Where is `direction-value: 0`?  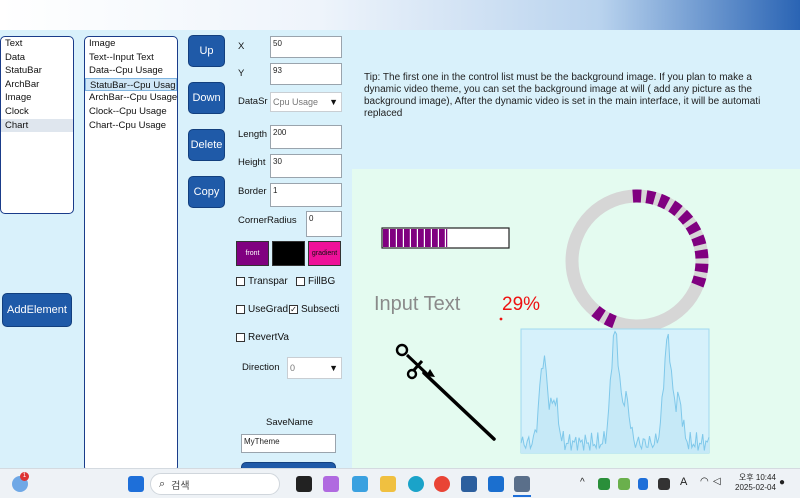 direction-value: 0 is located at coordinates (293, 368).